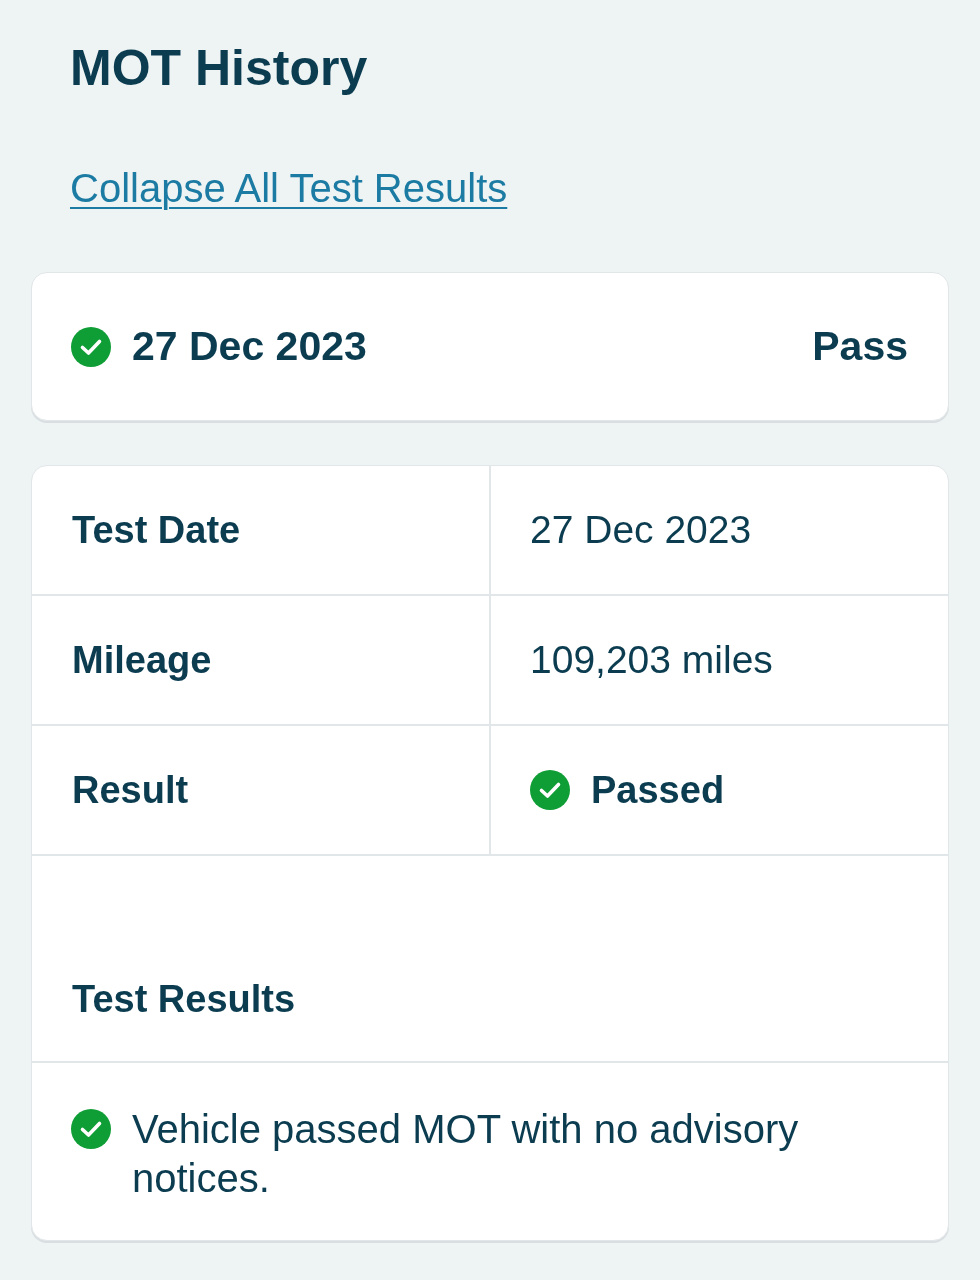  What do you see at coordinates (130, 790) in the screenshot?
I see `detail-label: Result` at bounding box center [130, 790].